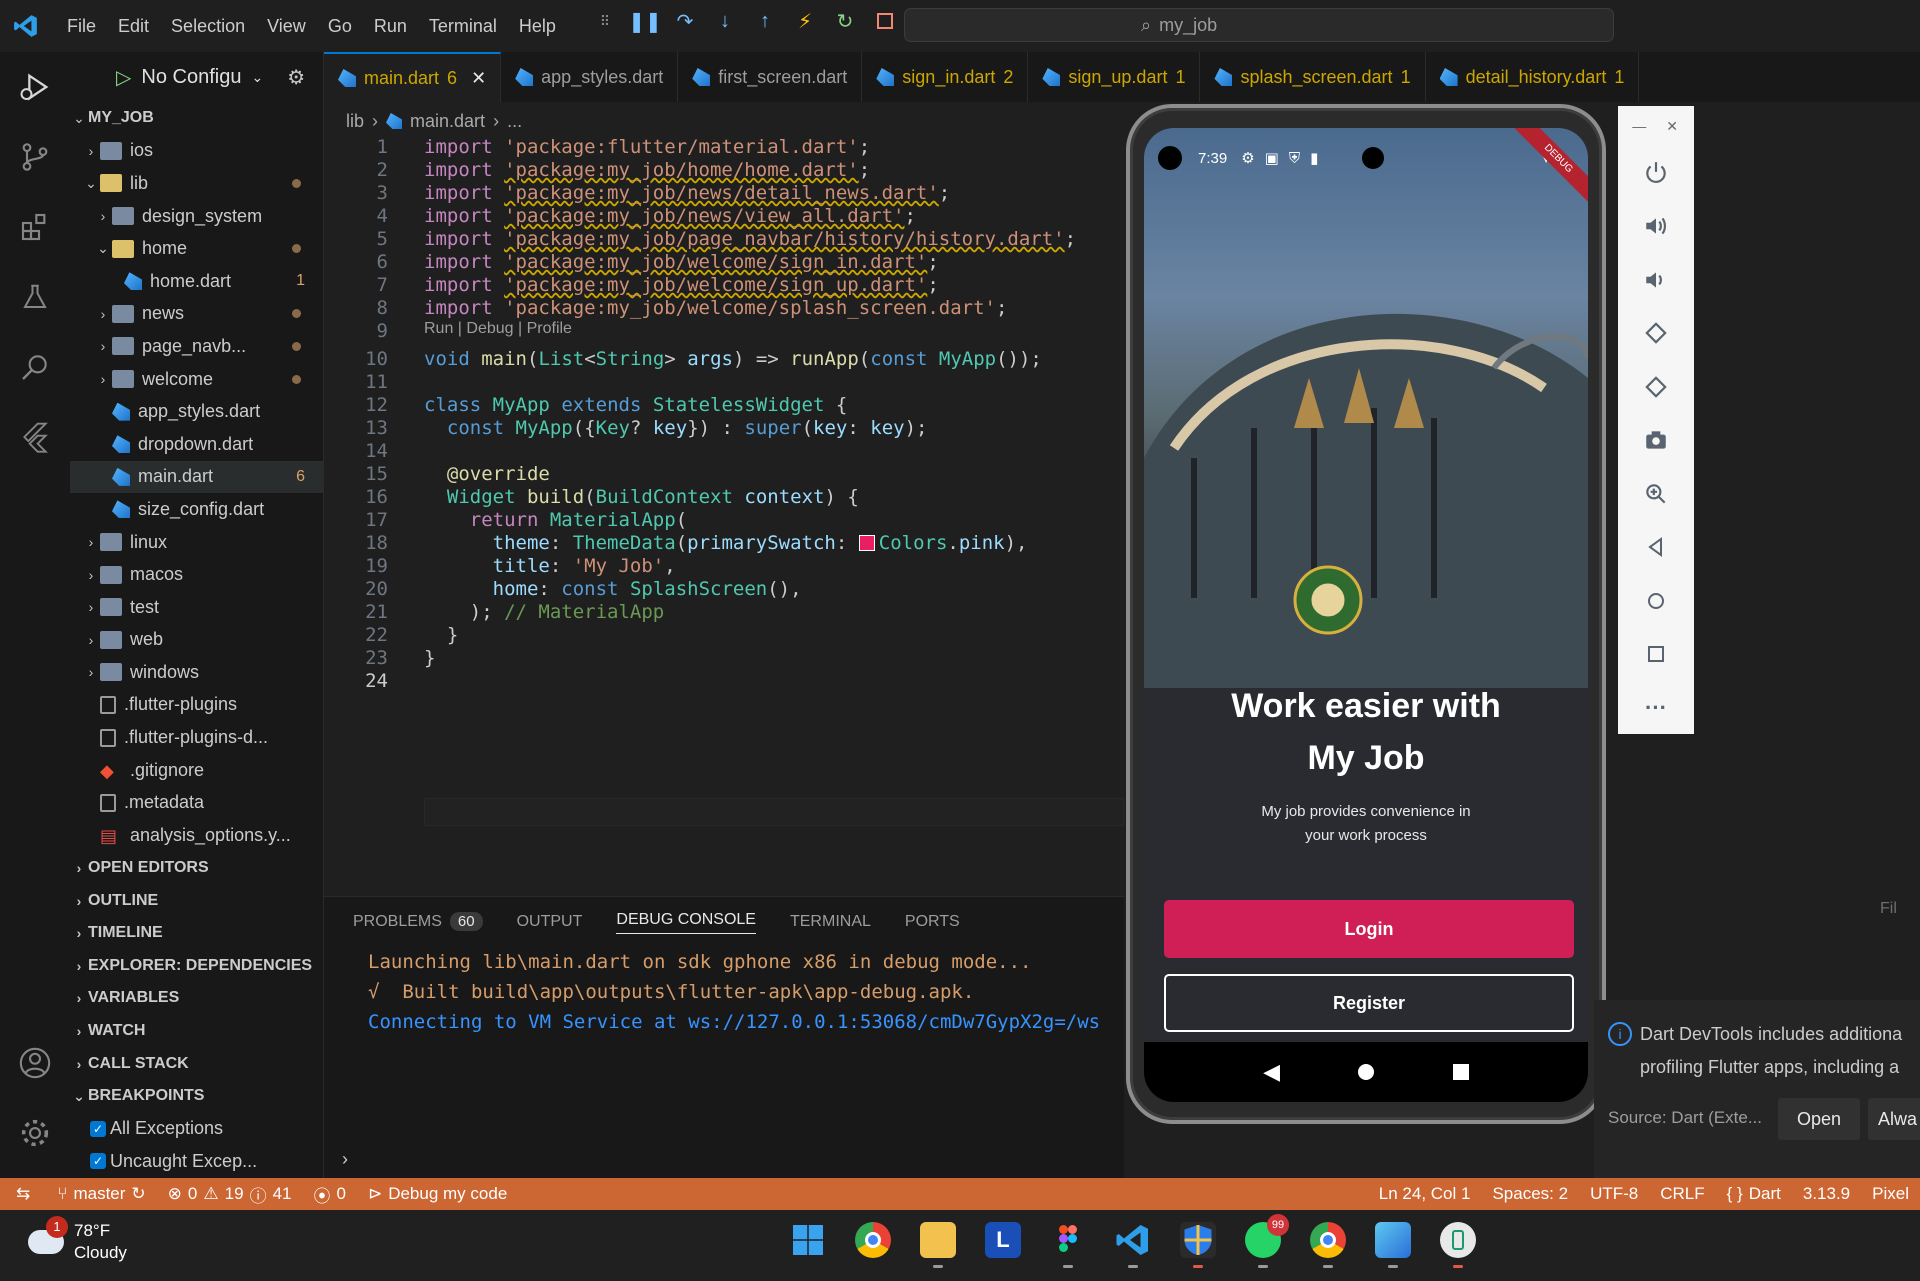 The width and height of the screenshot is (1920, 1281). I want to click on search-icon, so click(35, 367).